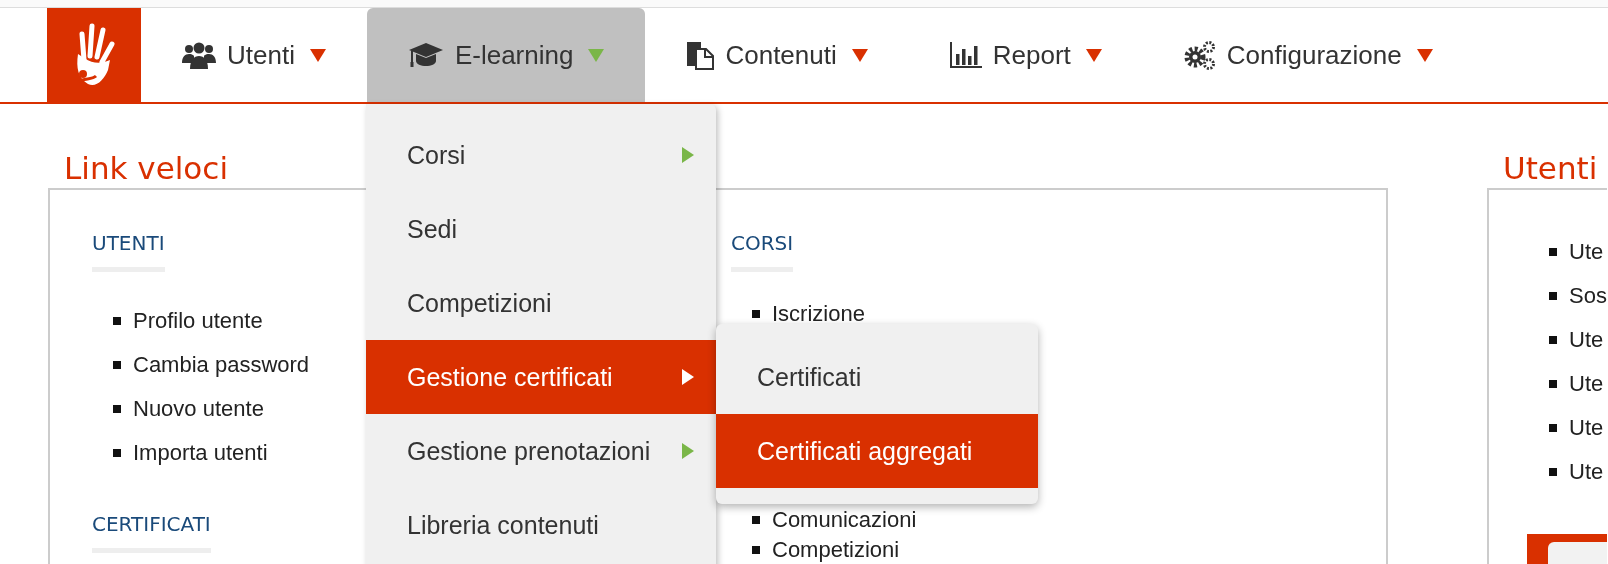  I want to click on quick-link: Comunicazioni, so click(844, 520).